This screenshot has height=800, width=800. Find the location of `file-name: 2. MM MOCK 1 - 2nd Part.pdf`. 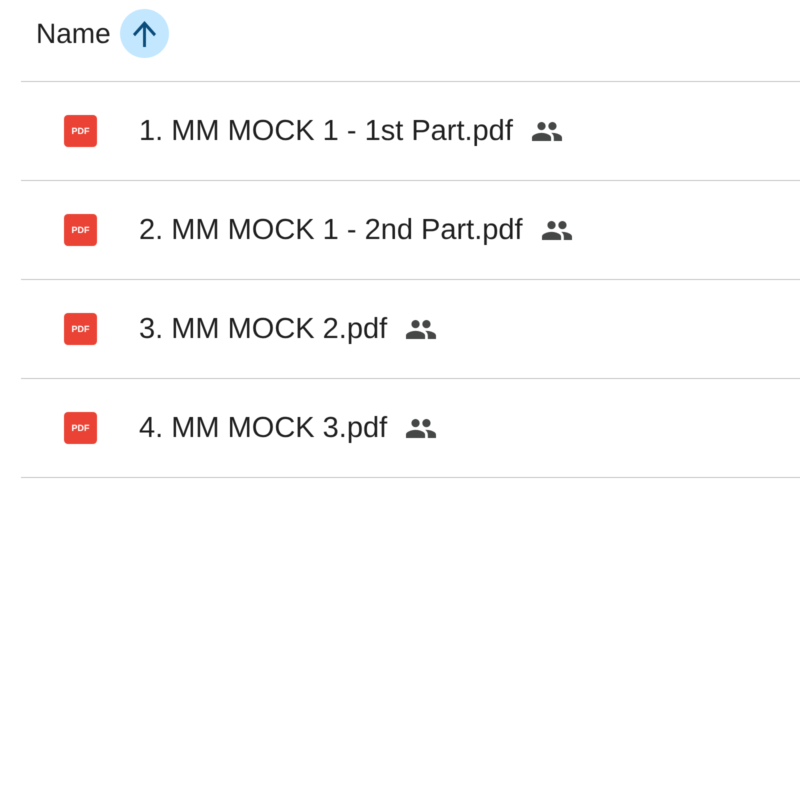

file-name: 2. MM MOCK 1 - 2nd Part.pdf is located at coordinates (331, 230).